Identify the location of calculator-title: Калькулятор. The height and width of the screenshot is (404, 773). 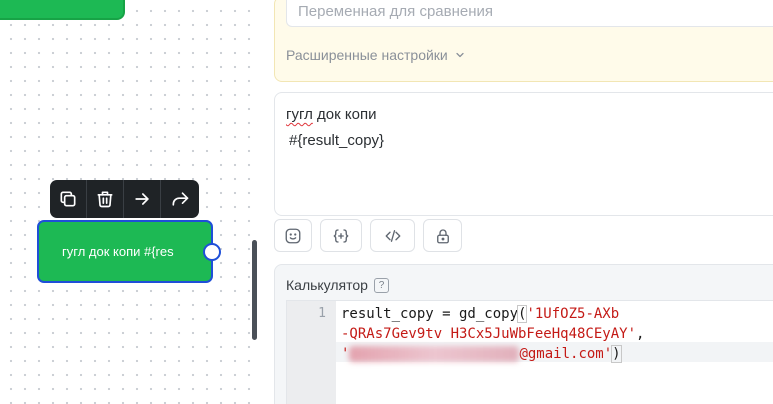
(327, 285).